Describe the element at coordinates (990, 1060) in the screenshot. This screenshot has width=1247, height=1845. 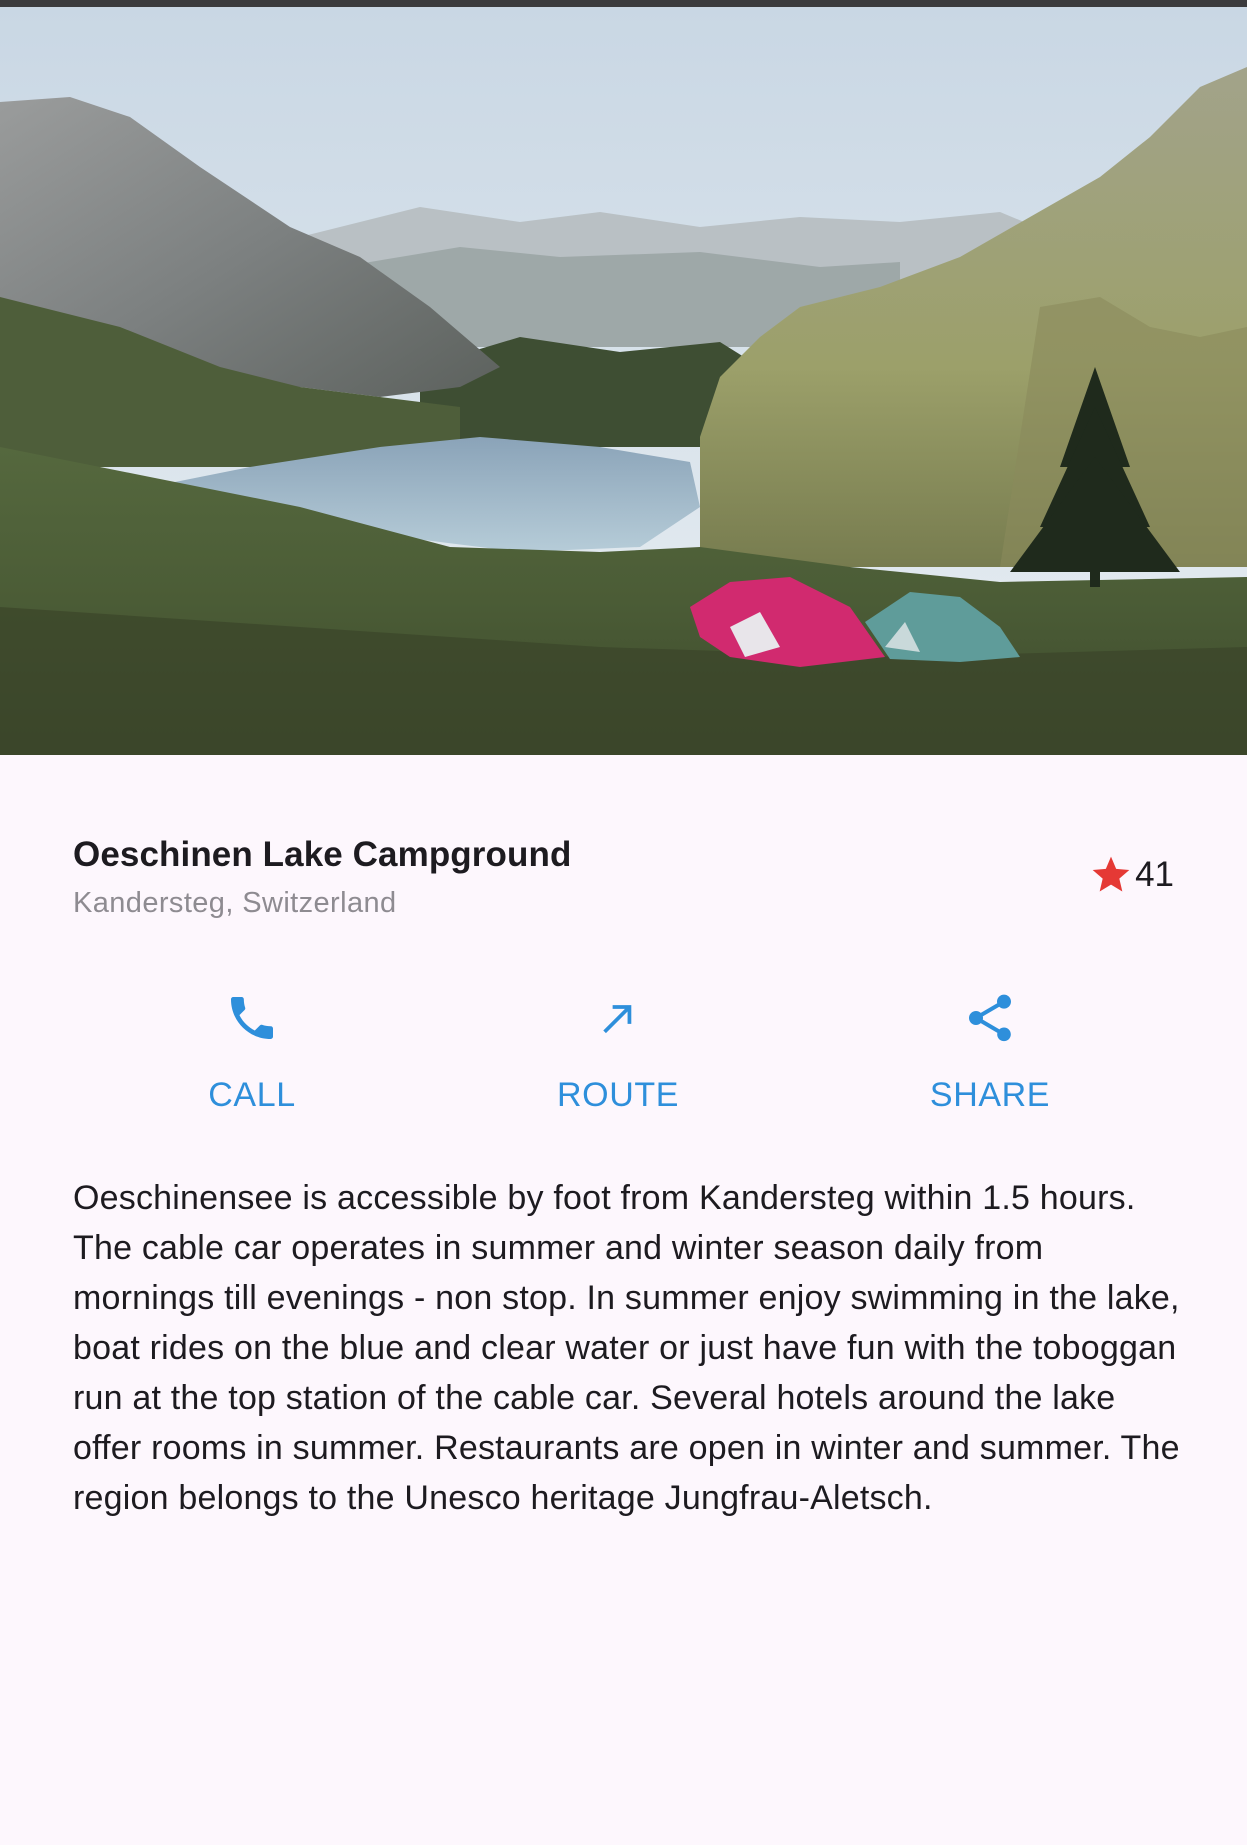
I see `share-button: SHARE` at that location.